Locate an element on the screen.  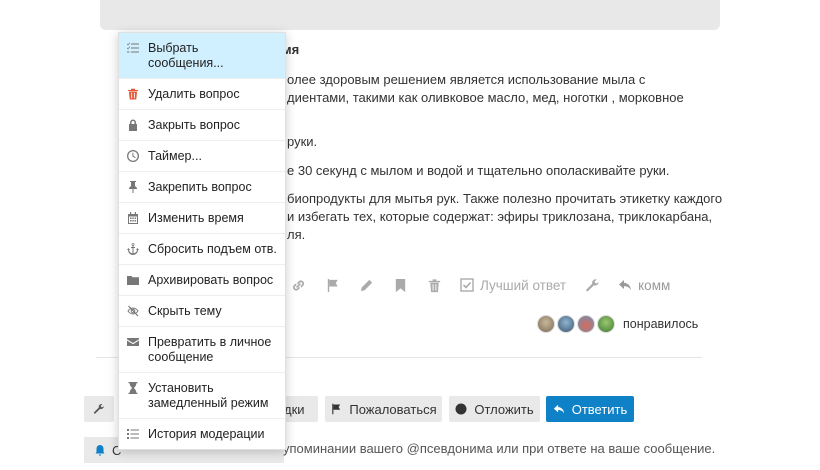
post-actions-bar: Лучший ответ комм is located at coordinates (480, 285).